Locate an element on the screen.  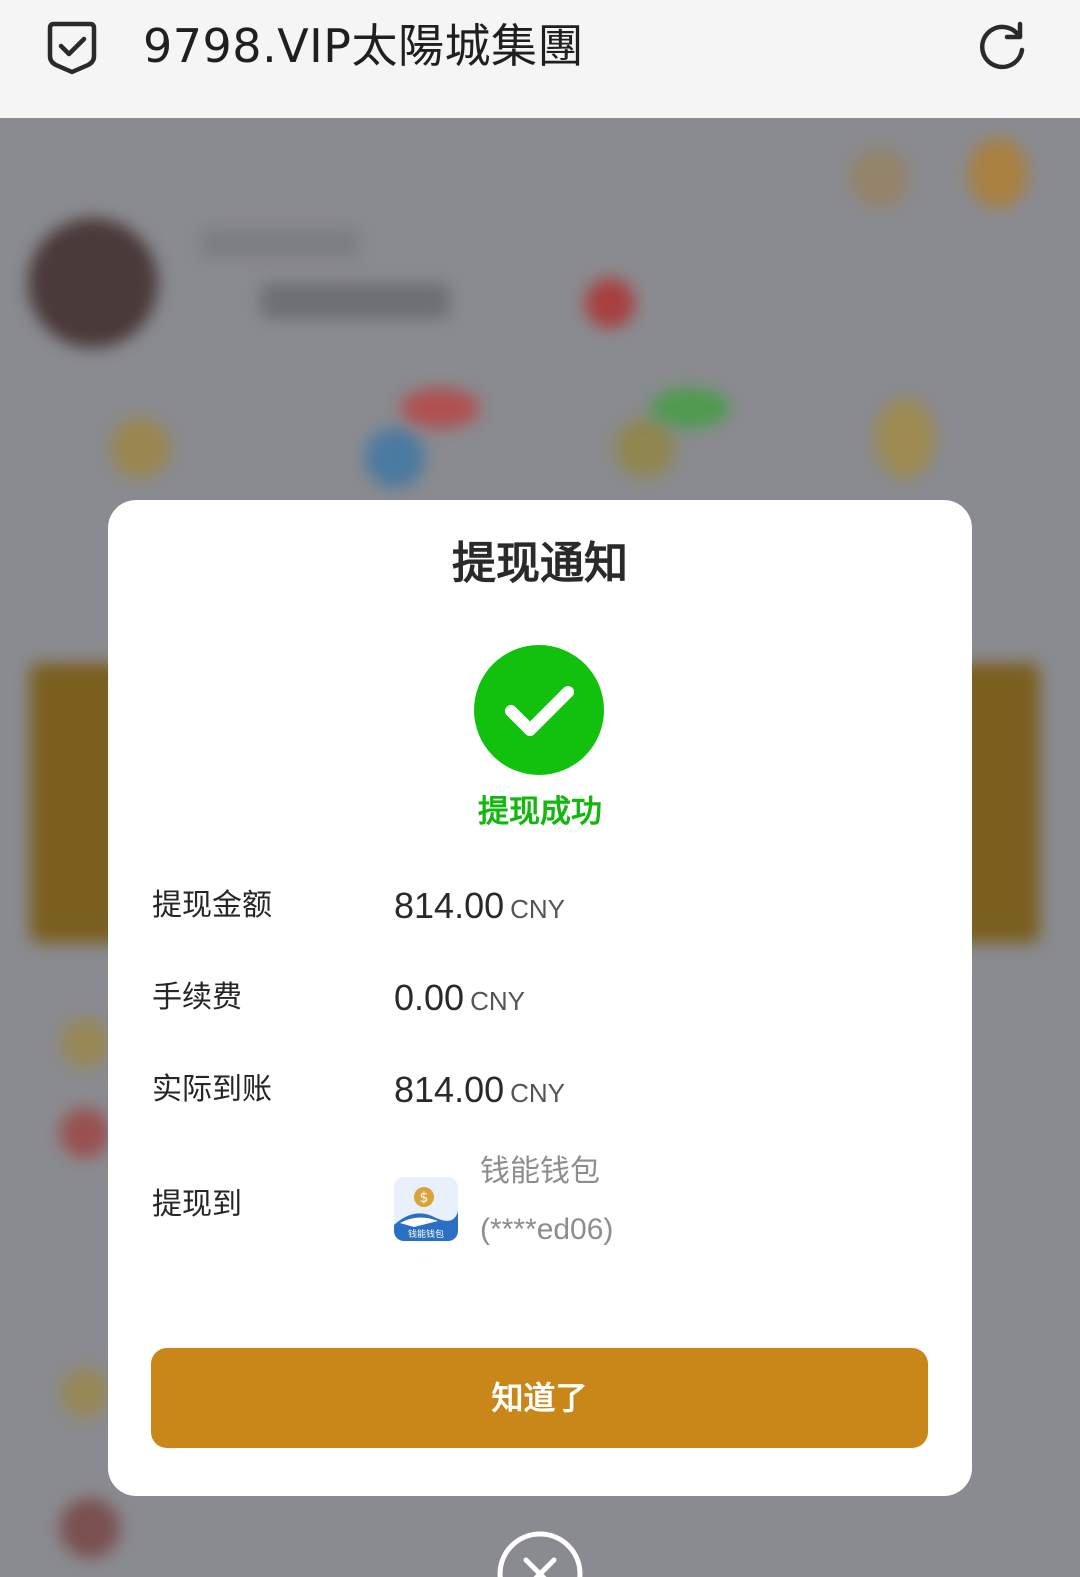
received-value: 814.00 CNY is located at coordinates (479, 1093).